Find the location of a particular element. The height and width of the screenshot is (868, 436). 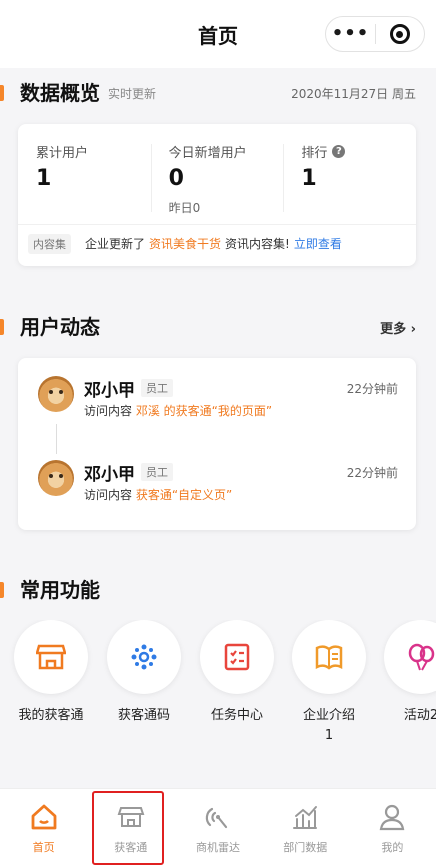

news-highlight: 资讯美食干货 is located at coordinates (185, 243).